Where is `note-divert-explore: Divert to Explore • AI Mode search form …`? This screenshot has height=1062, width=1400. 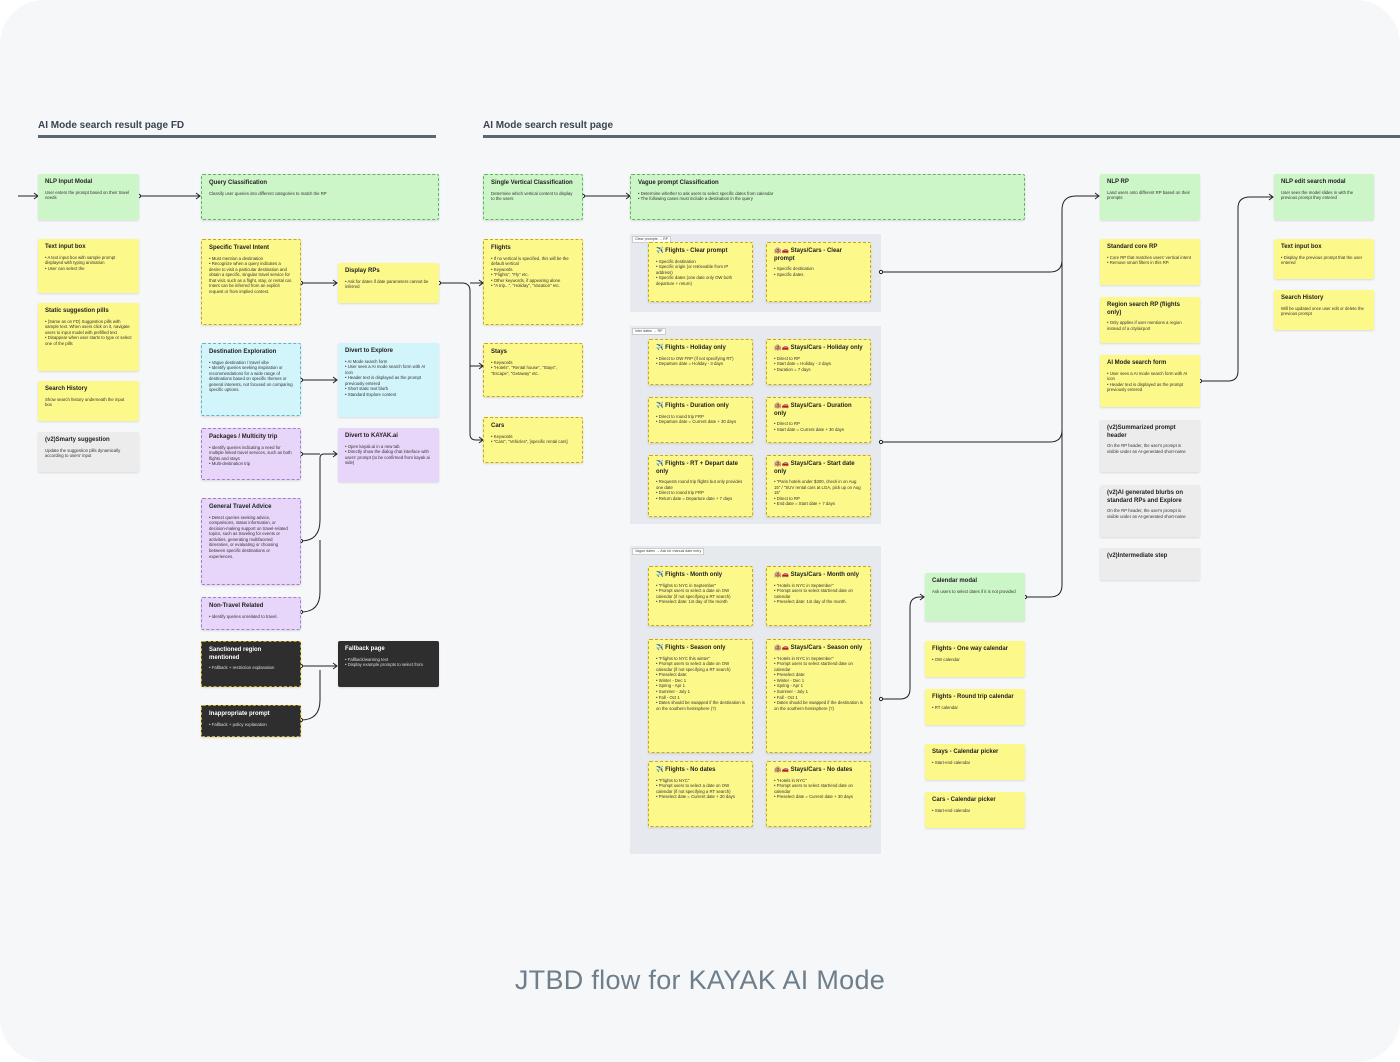 note-divert-explore: Divert to Explore • AI Mode search form … is located at coordinates (388, 380).